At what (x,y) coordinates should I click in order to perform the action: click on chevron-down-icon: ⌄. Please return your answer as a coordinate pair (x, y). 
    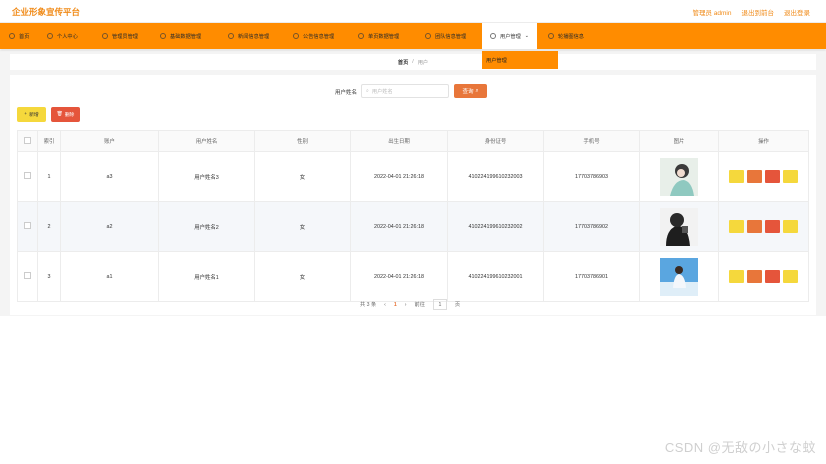
    Looking at the image, I should click on (526, 36).